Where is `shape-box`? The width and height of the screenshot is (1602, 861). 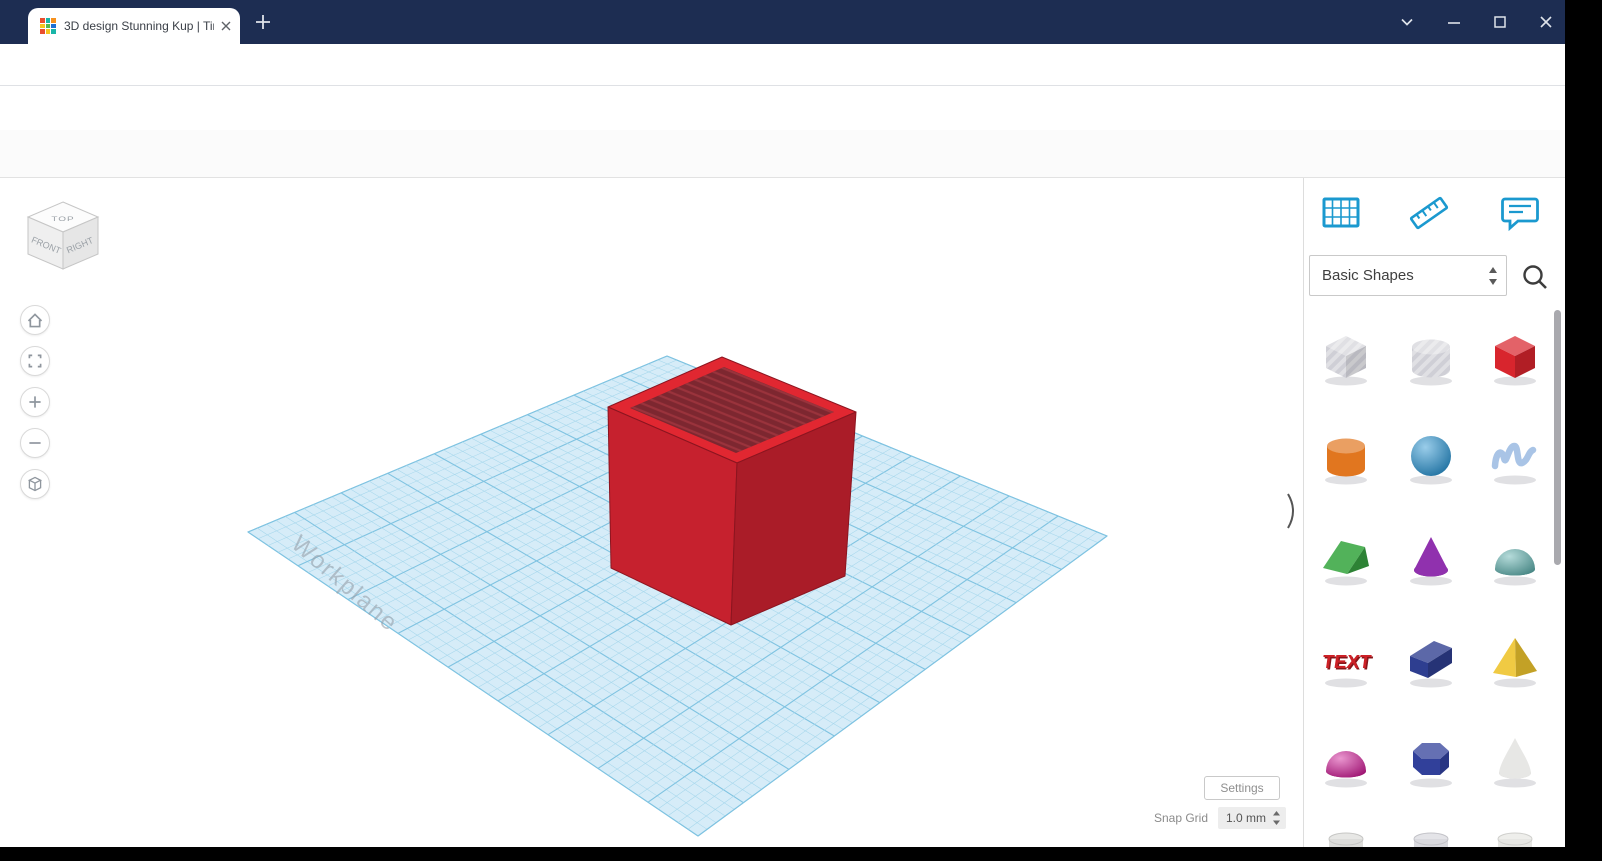 shape-box is located at coordinates (1515, 357).